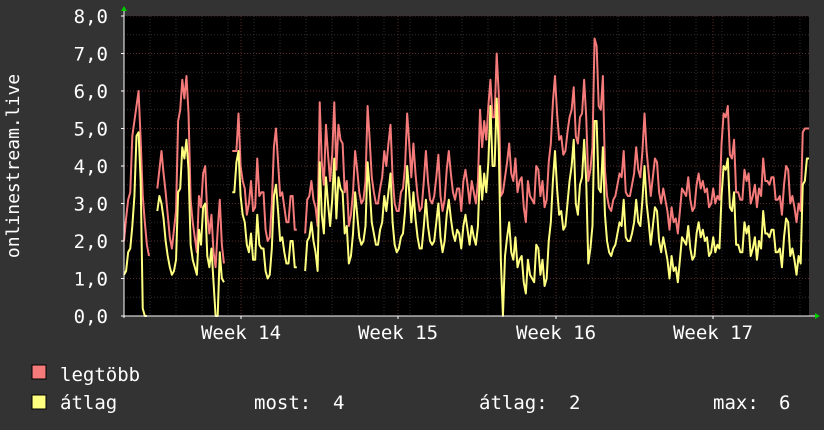 This screenshot has height=430, width=824. What do you see at coordinates (713, 333) in the screenshot?
I see `x-tick-label: Week 17` at bounding box center [713, 333].